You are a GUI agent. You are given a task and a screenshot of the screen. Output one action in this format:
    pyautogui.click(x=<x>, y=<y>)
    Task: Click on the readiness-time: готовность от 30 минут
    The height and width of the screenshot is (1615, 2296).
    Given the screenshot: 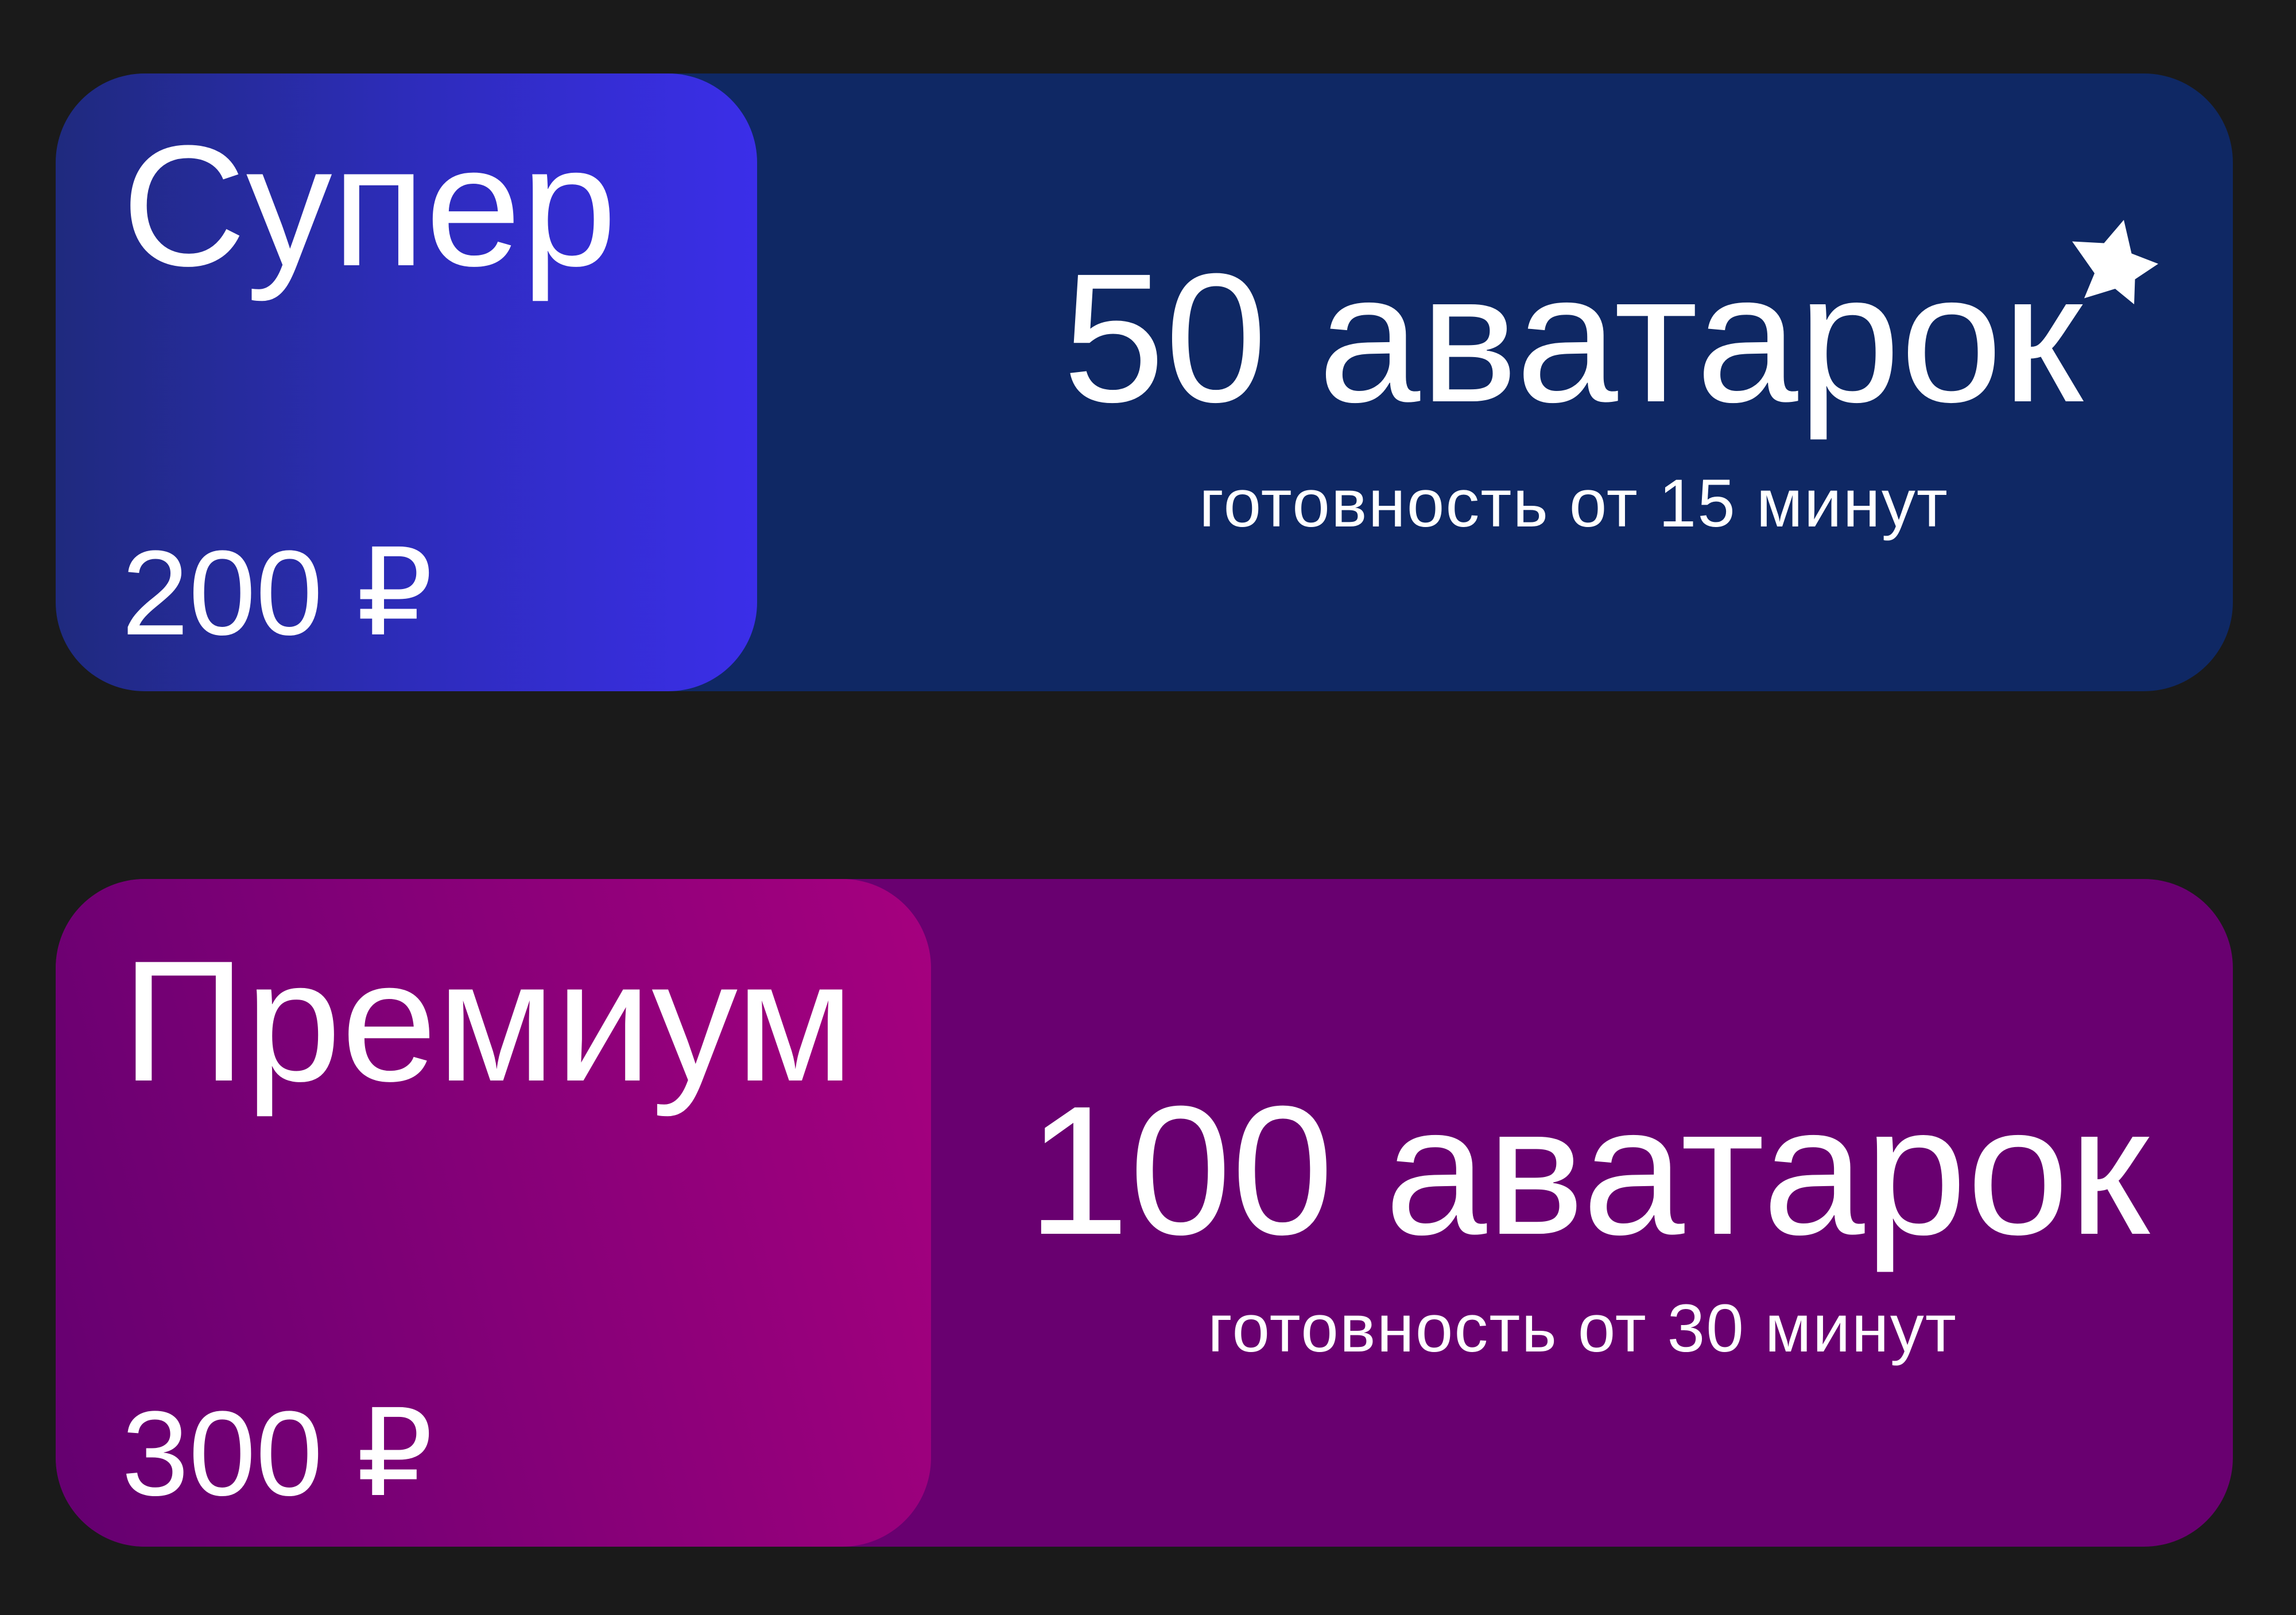 What is the action you would take?
    pyautogui.click(x=1582, y=1328)
    